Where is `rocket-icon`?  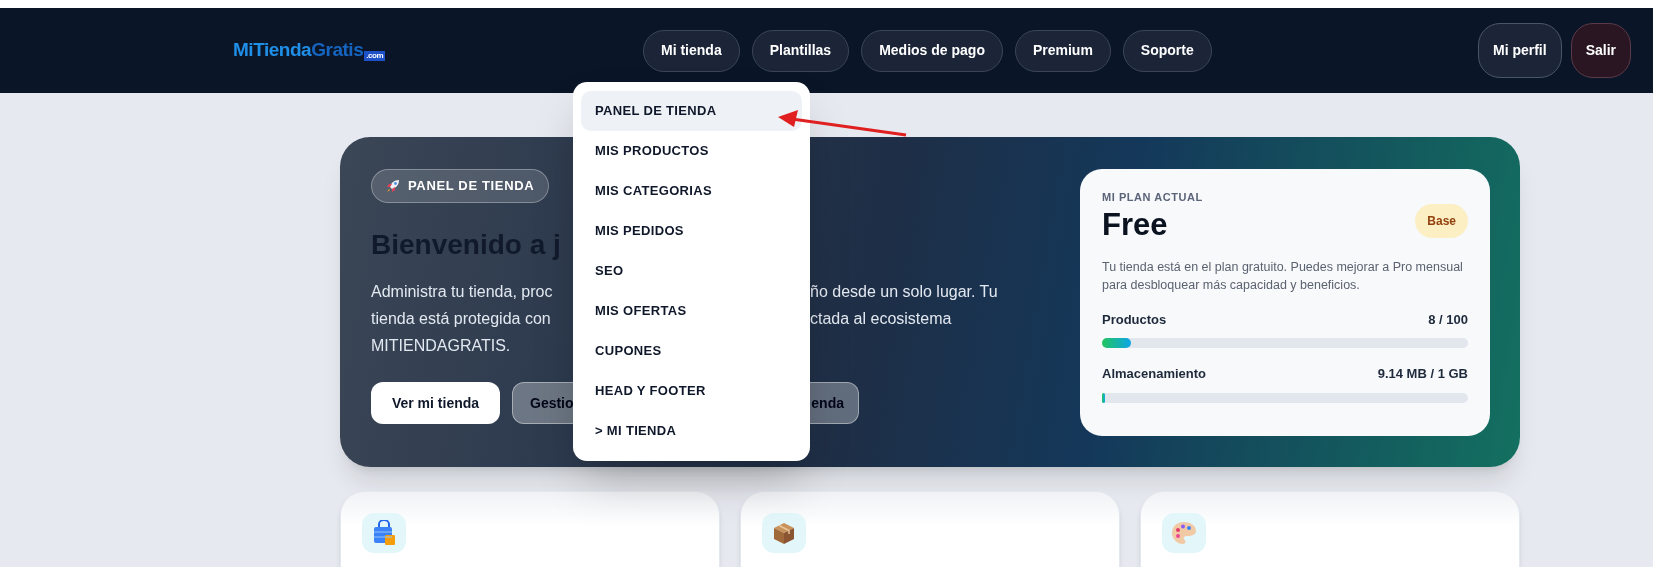 rocket-icon is located at coordinates (393, 186).